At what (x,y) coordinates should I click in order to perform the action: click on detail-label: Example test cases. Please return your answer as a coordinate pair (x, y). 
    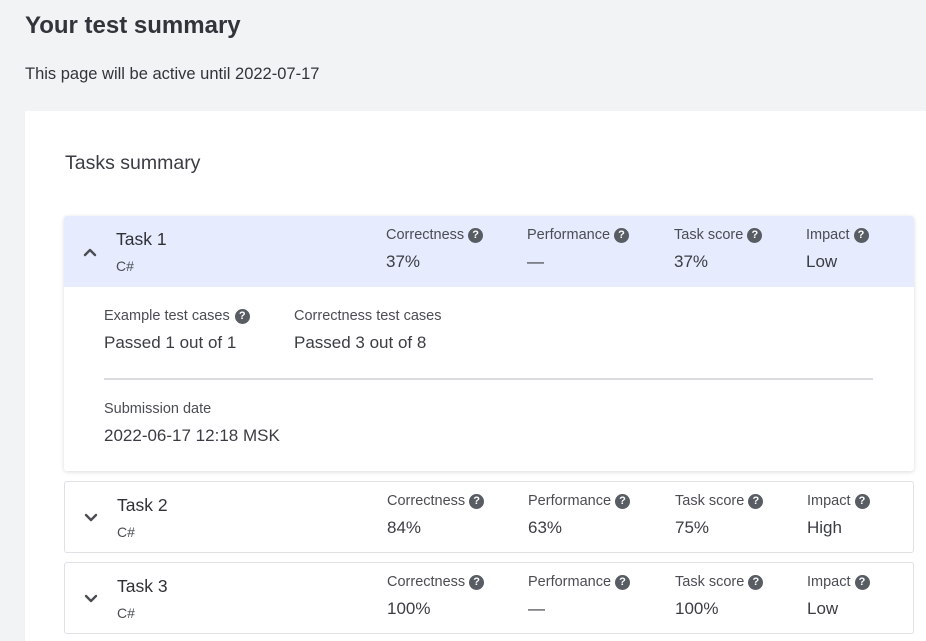
    Looking at the image, I should click on (167, 316).